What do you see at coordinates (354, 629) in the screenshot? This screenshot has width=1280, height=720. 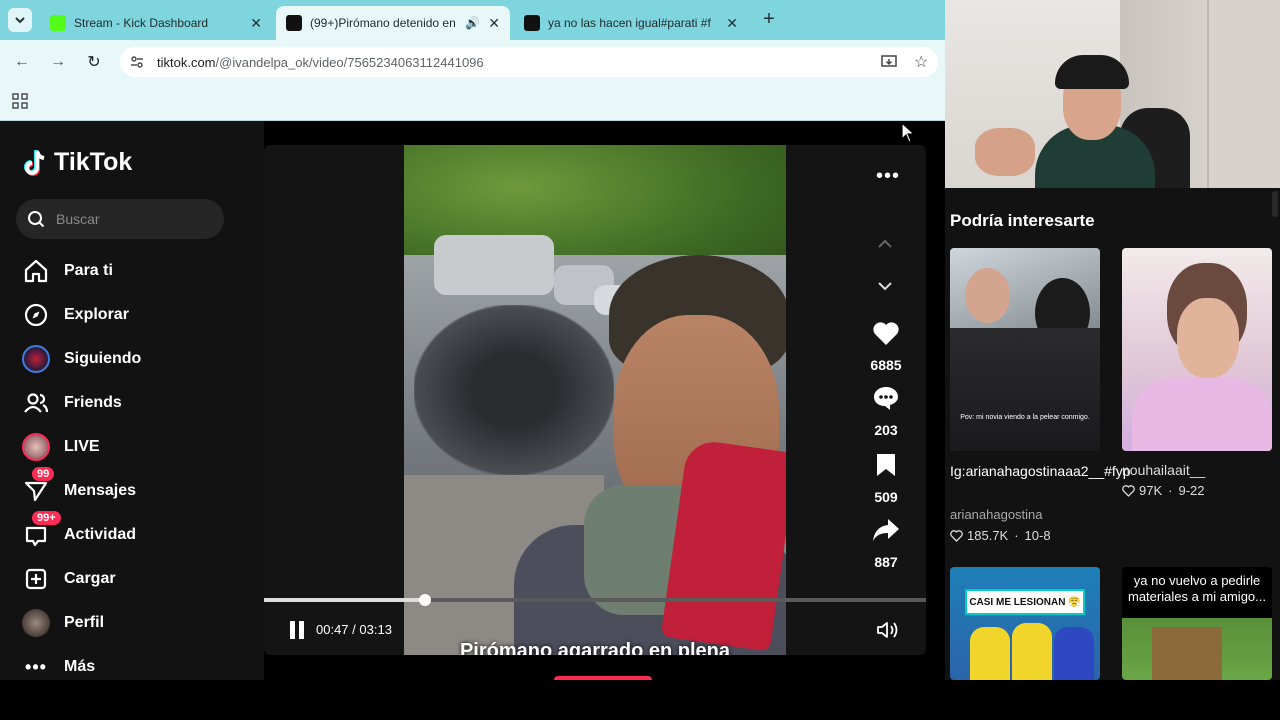 I see `time-display: 00:47 / 03:13` at bounding box center [354, 629].